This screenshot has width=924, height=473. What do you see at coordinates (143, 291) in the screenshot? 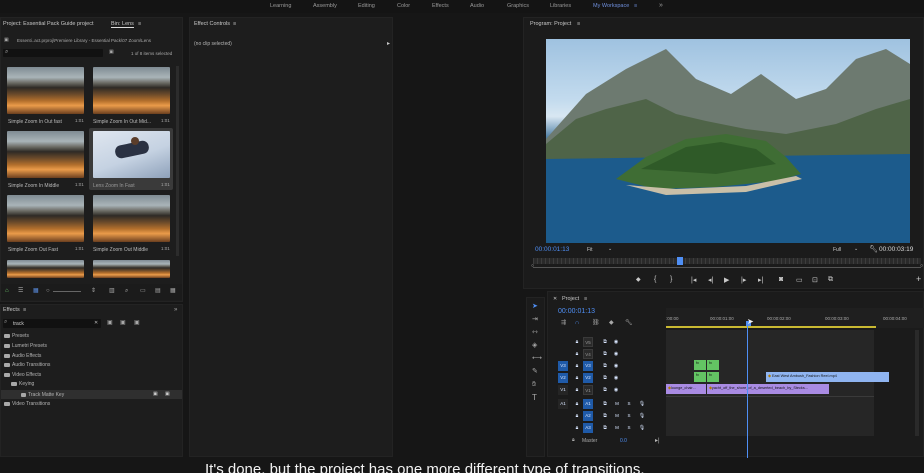
I see `new-bin-icon: ▭` at bounding box center [143, 291].